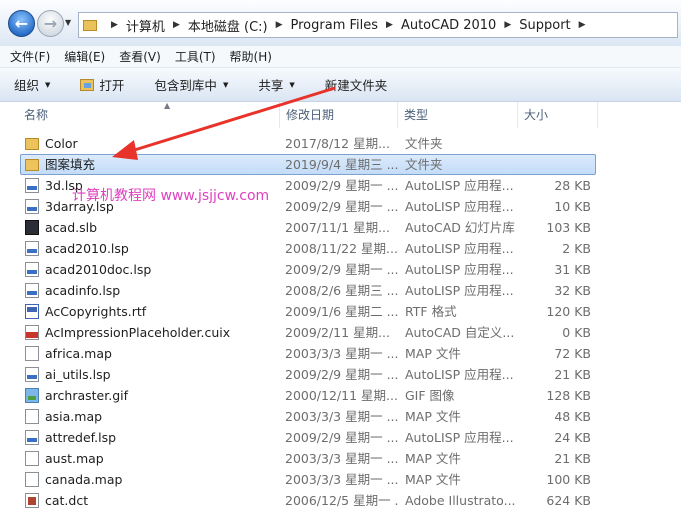 This screenshot has height=512, width=681. What do you see at coordinates (32, 311) in the screenshot?
I see `rtf-file-icon` at bounding box center [32, 311].